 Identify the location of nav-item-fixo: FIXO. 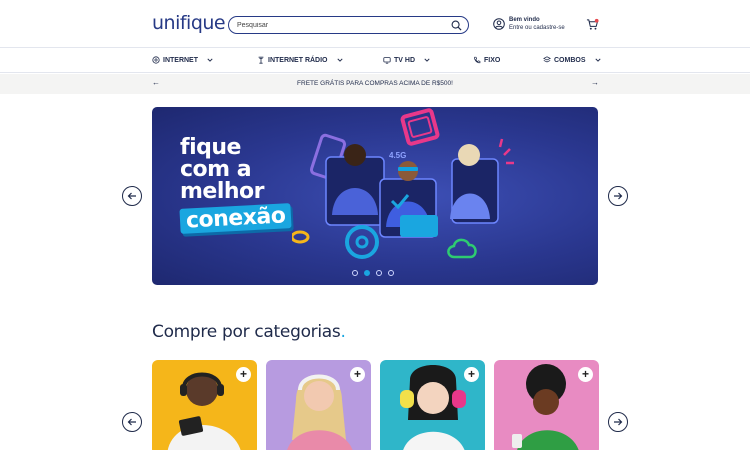
(486, 60).